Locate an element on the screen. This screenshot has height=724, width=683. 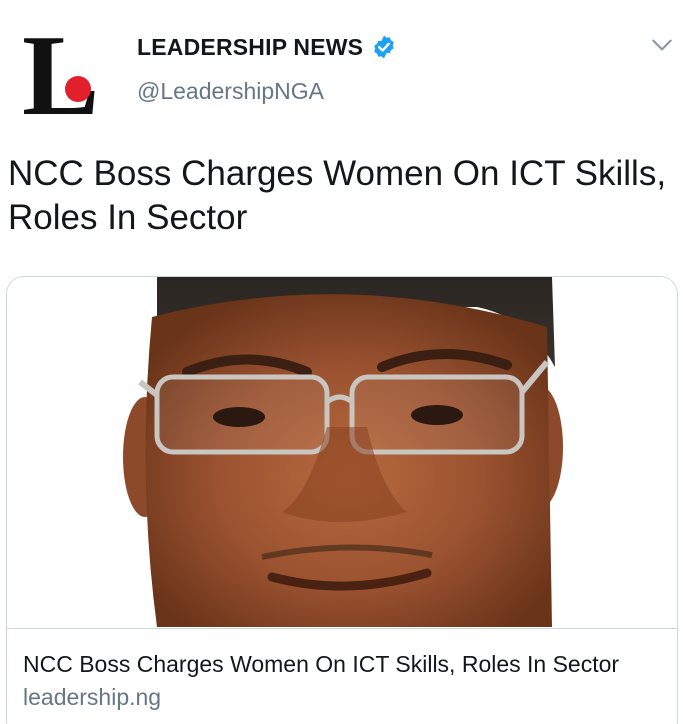
leadership-logo-avatar: L is located at coordinates (66, 76).